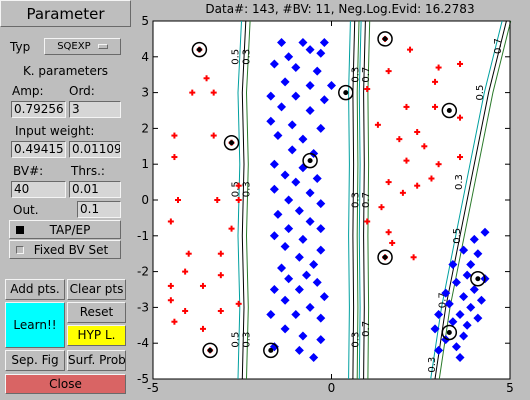 This screenshot has width=530, height=400. What do you see at coordinates (143, 343) in the screenshot?
I see `y-tick-label: -4` at bounding box center [143, 343].